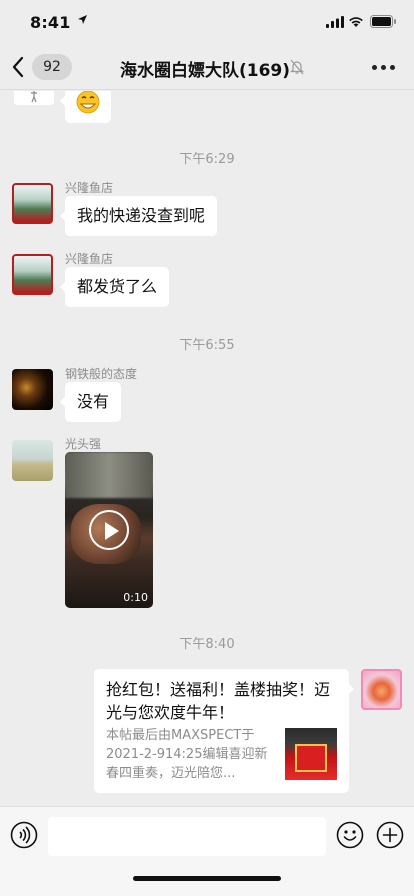 The image size is (414, 896). Describe the element at coordinates (205, 71) in the screenshot. I see `page-title: 海水圈白嫖大队(169)` at that location.